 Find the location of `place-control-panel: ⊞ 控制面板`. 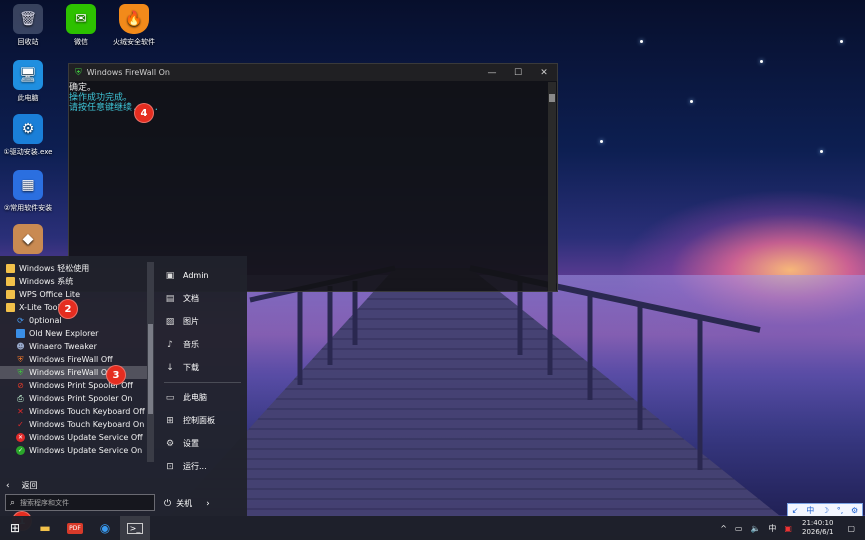

place-control-panel: ⊞ 控制面板 is located at coordinates (202, 420).